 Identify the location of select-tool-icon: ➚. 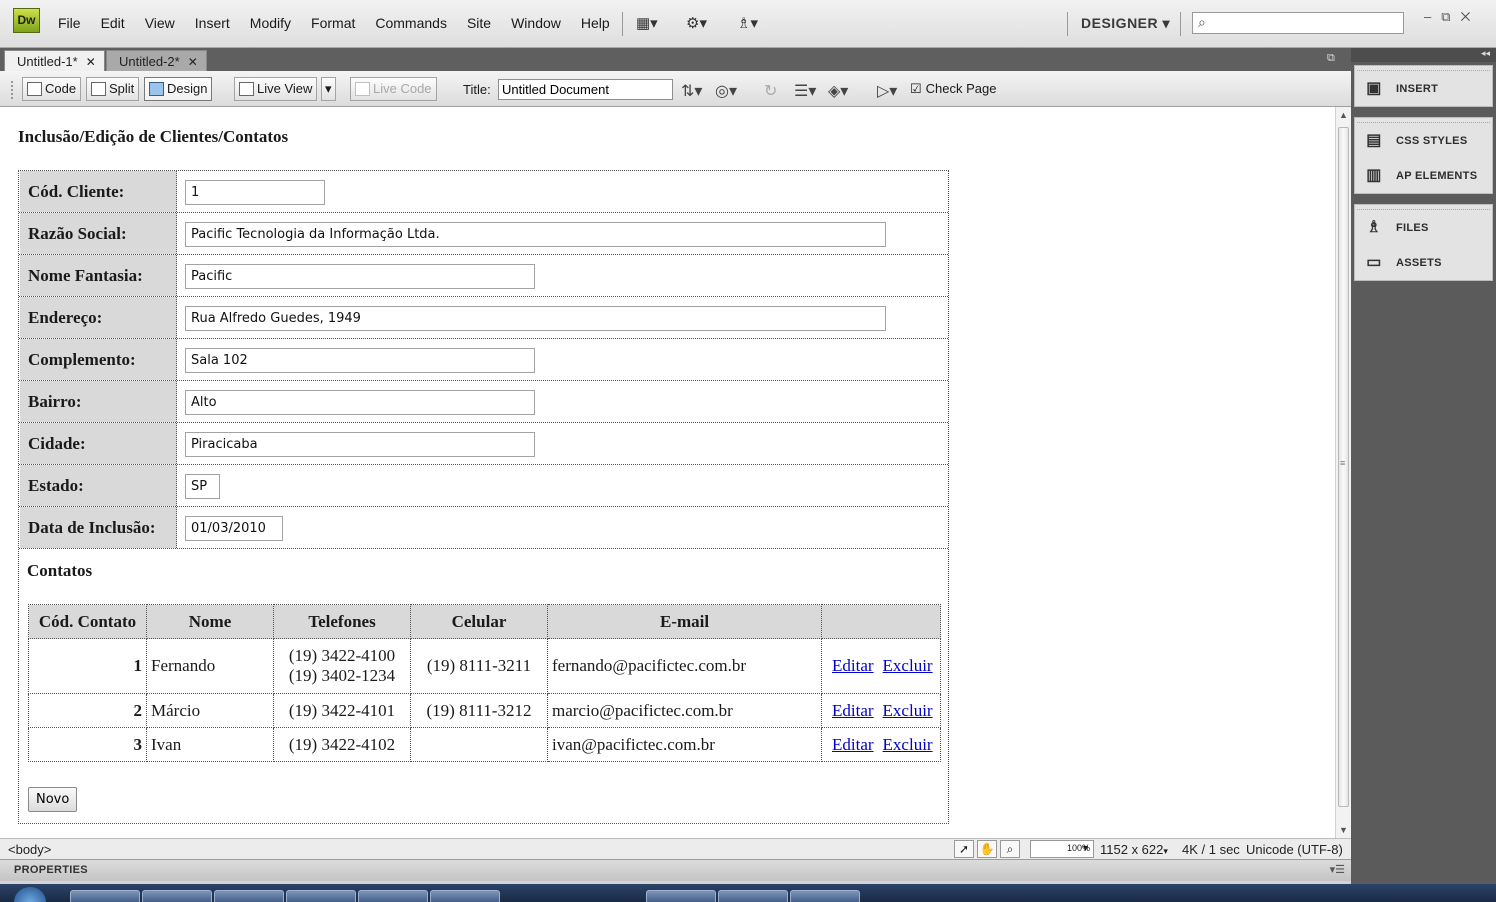
(964, 849).